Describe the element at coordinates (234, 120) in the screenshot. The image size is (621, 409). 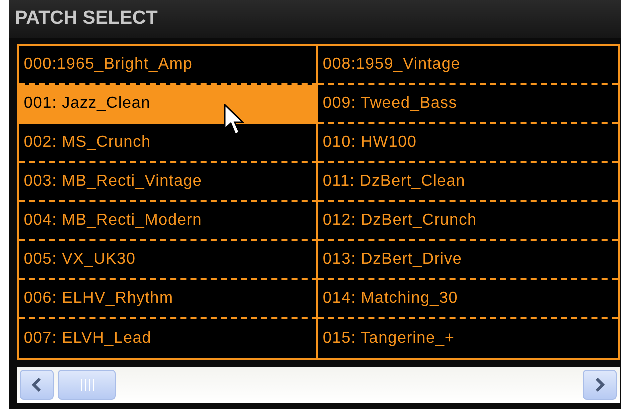
I see `cursor-icon` at that location.